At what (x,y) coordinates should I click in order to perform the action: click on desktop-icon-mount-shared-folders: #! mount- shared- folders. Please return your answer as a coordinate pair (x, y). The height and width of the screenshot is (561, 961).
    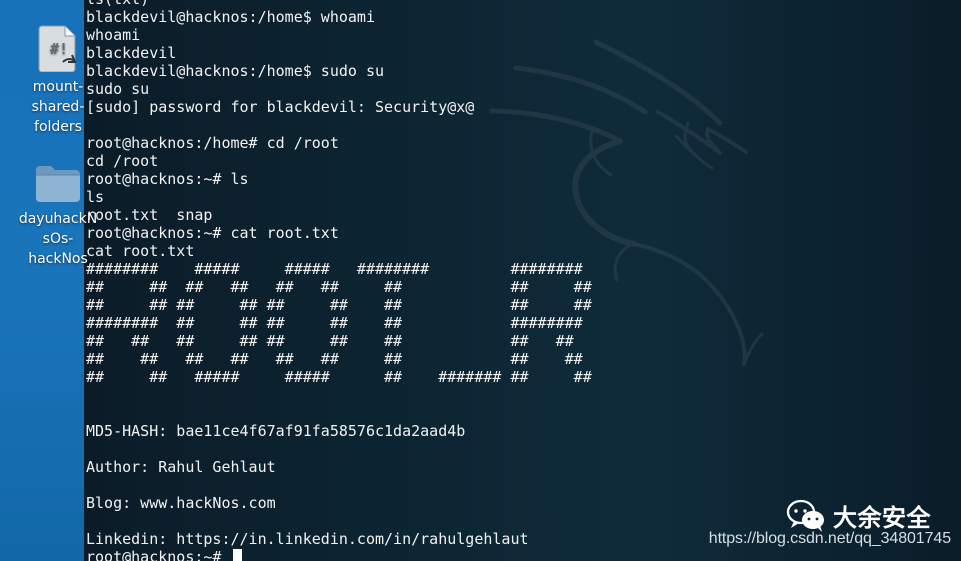
    Looking at the image, I should click on (58, 80).